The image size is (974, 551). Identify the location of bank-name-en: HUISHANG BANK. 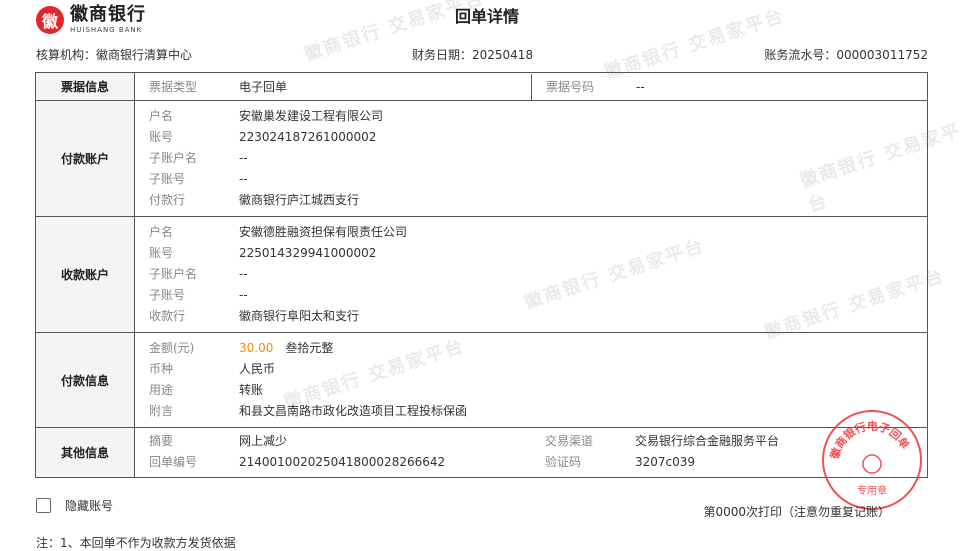
(106, 30).